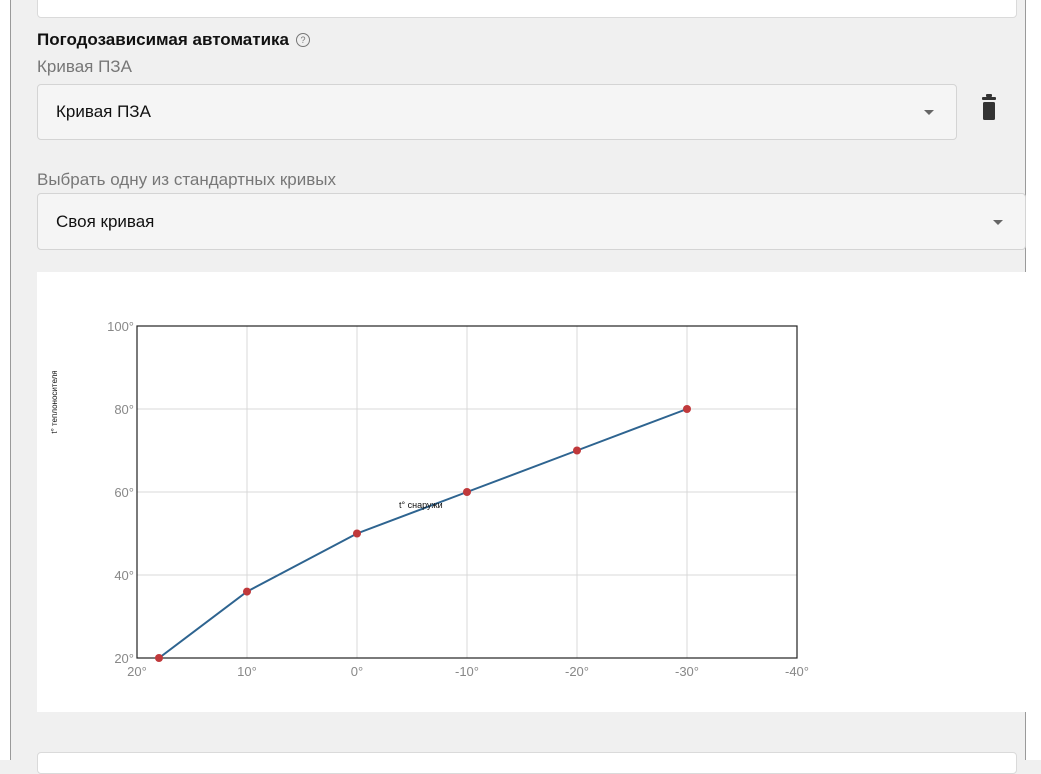 This screenshot has width=1041, height=774. What do you see at coordinates (163, 39) in the screenshot?
I see `section-title-text: Погодозависимая автоматика` at bounding box center [163, 39].